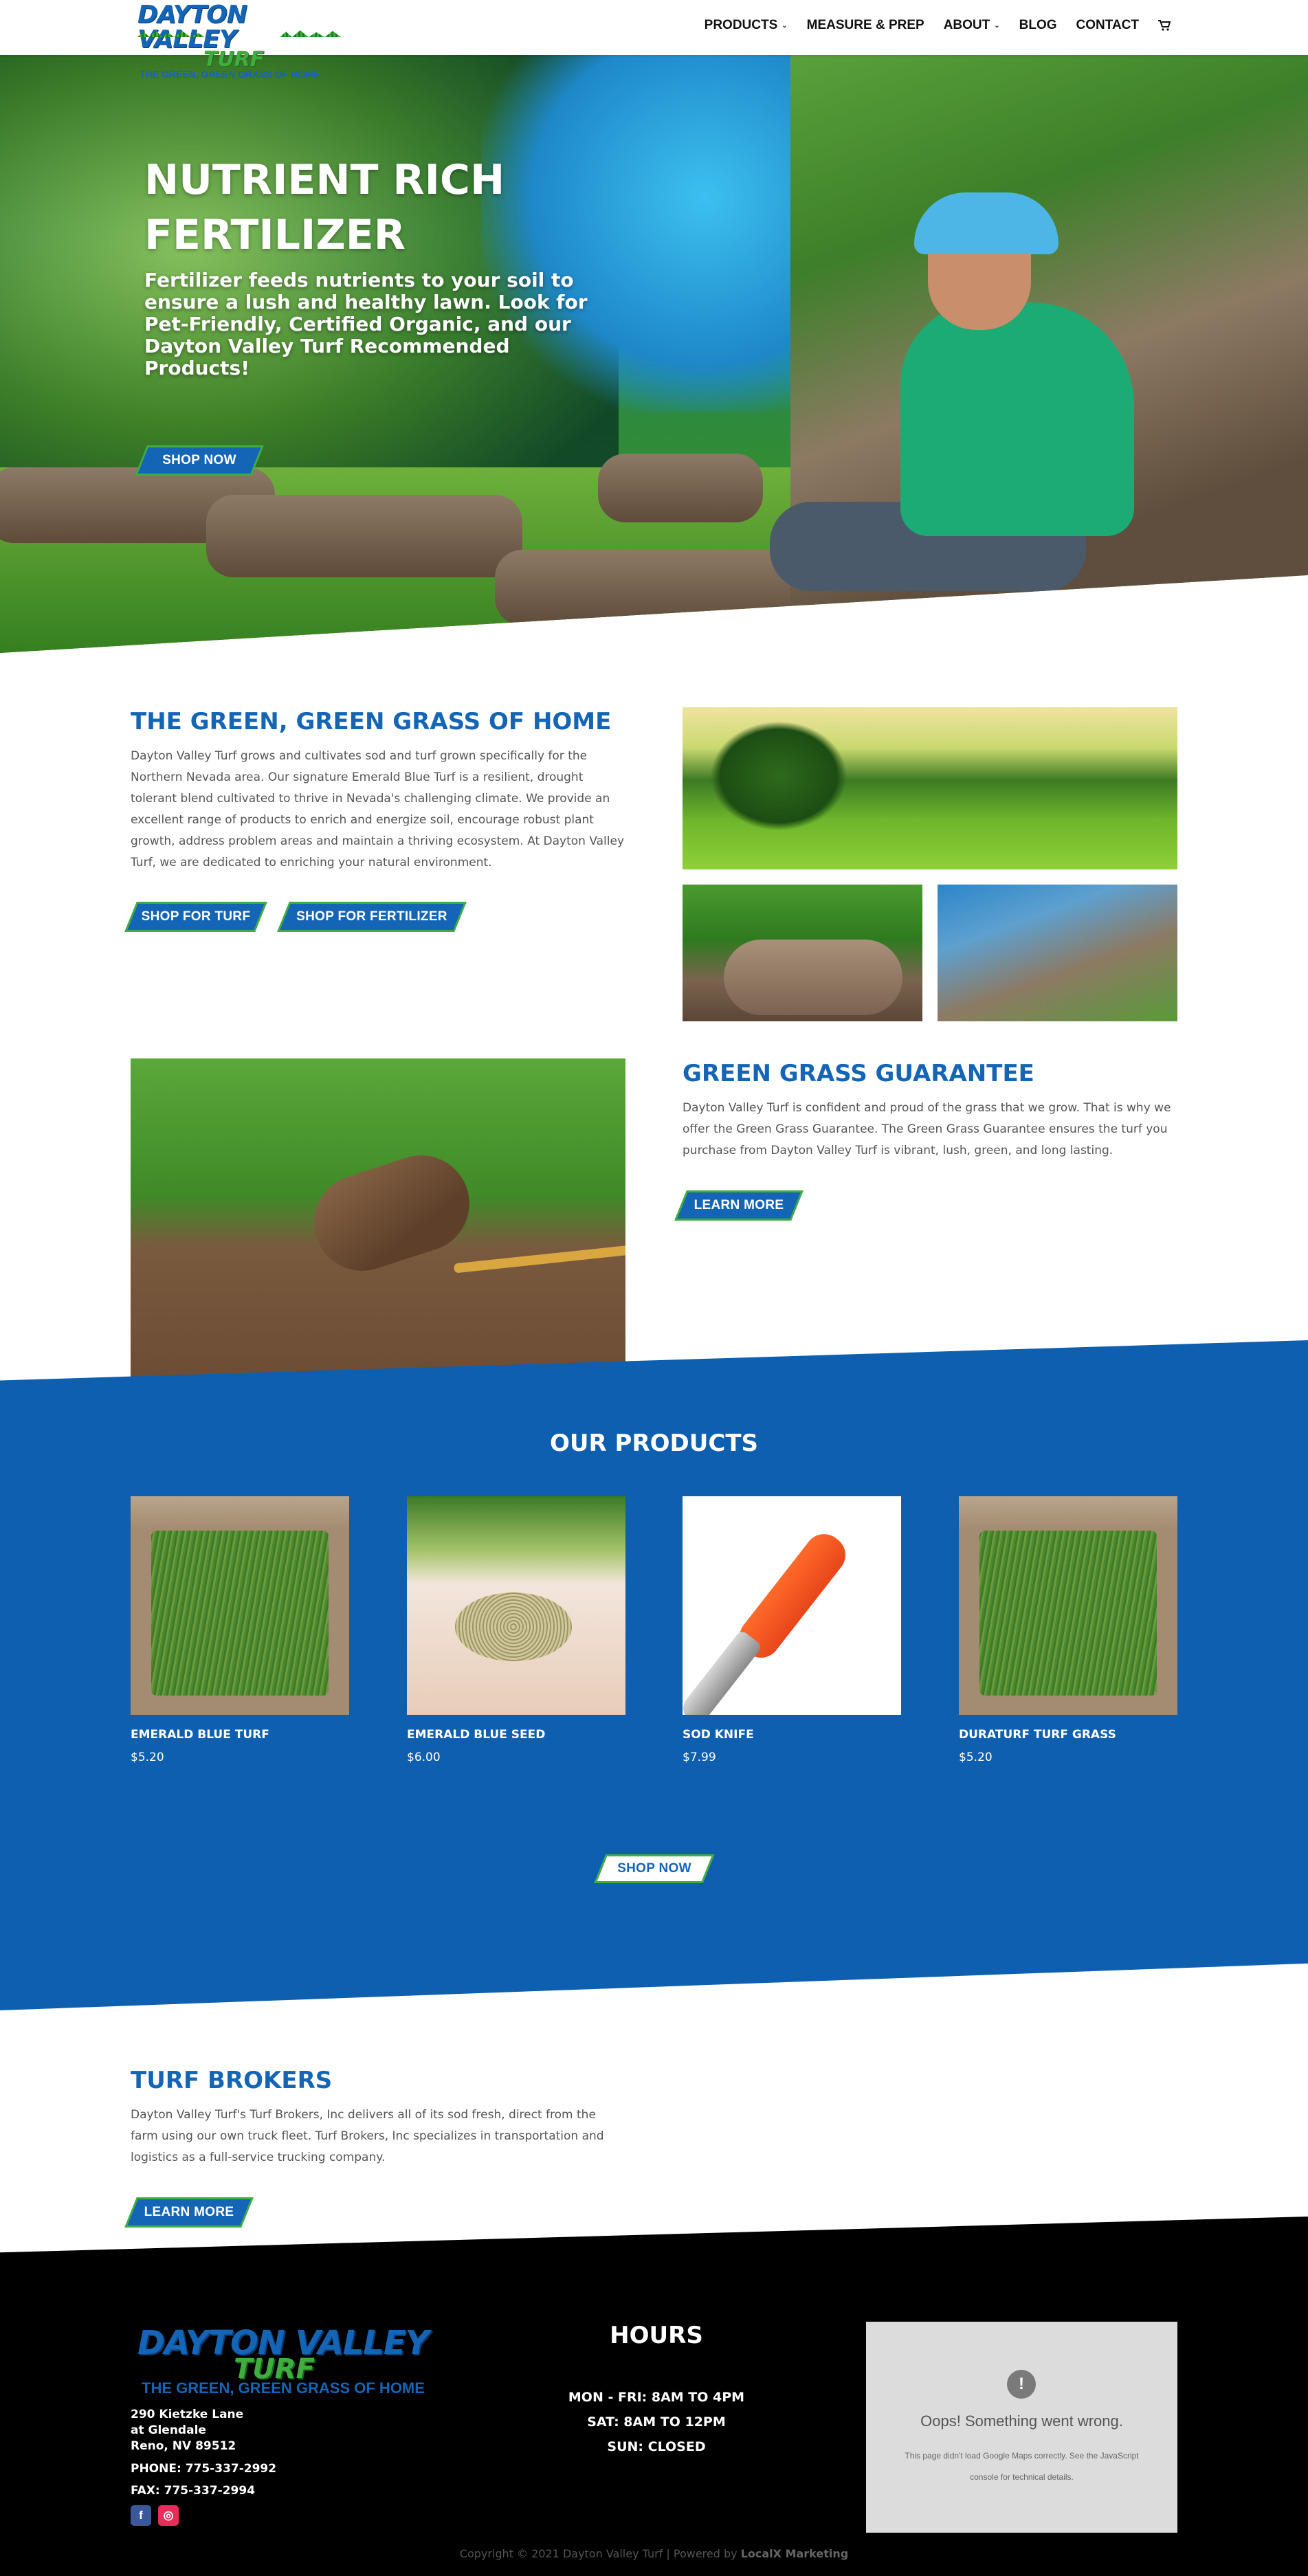 The image size is (1308, 2576). I want to click on products-heading: OUR PRODUCTS, so click(654, 1444).